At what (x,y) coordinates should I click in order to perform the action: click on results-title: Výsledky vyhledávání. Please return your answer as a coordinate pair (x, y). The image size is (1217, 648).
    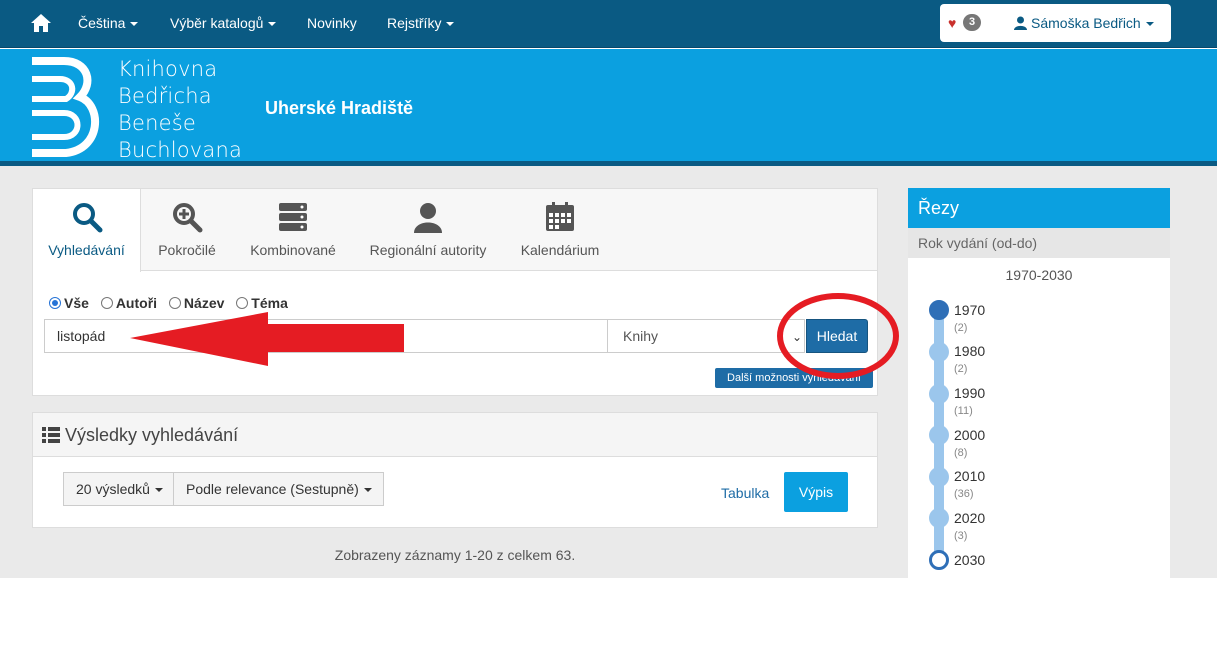
    Looking at the image, I should click on (152, 435).